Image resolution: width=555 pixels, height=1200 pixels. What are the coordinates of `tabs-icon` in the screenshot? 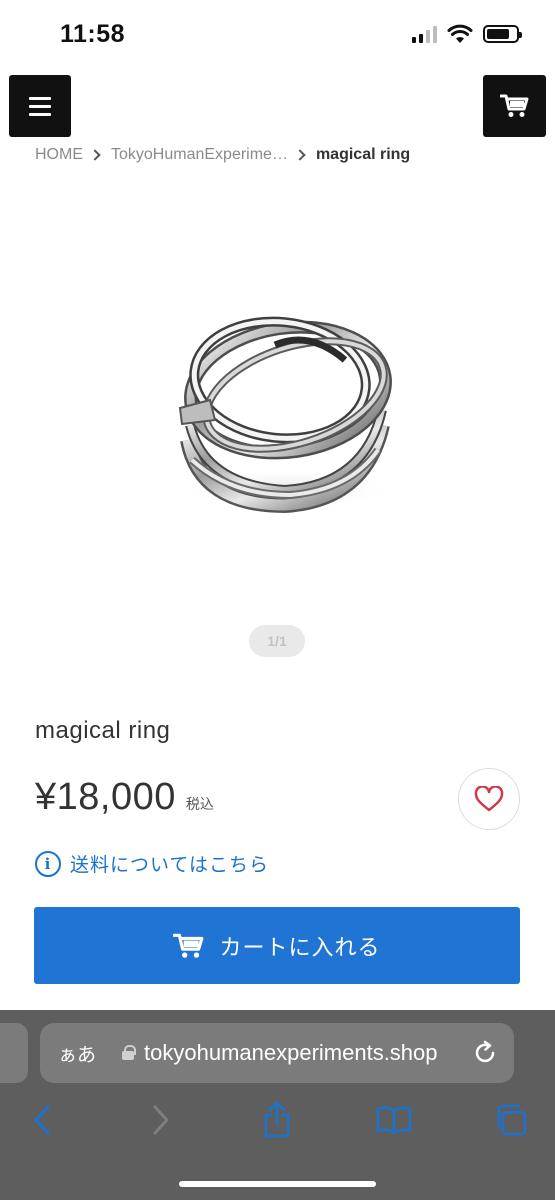 It's located at (512, 1120).